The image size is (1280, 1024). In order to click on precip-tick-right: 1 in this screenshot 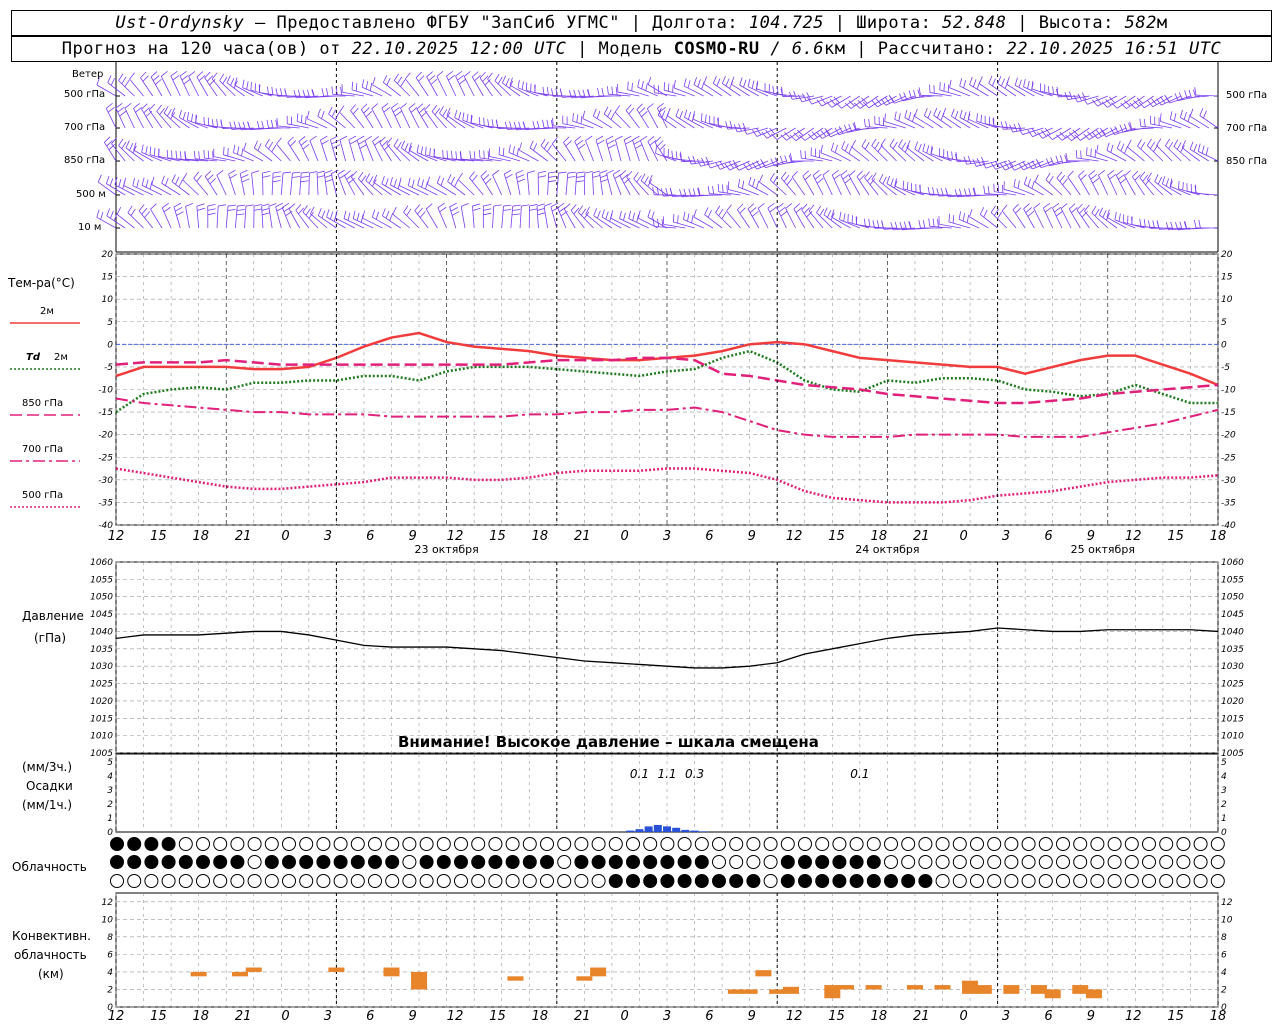, I will do `click(1224, 819)`.